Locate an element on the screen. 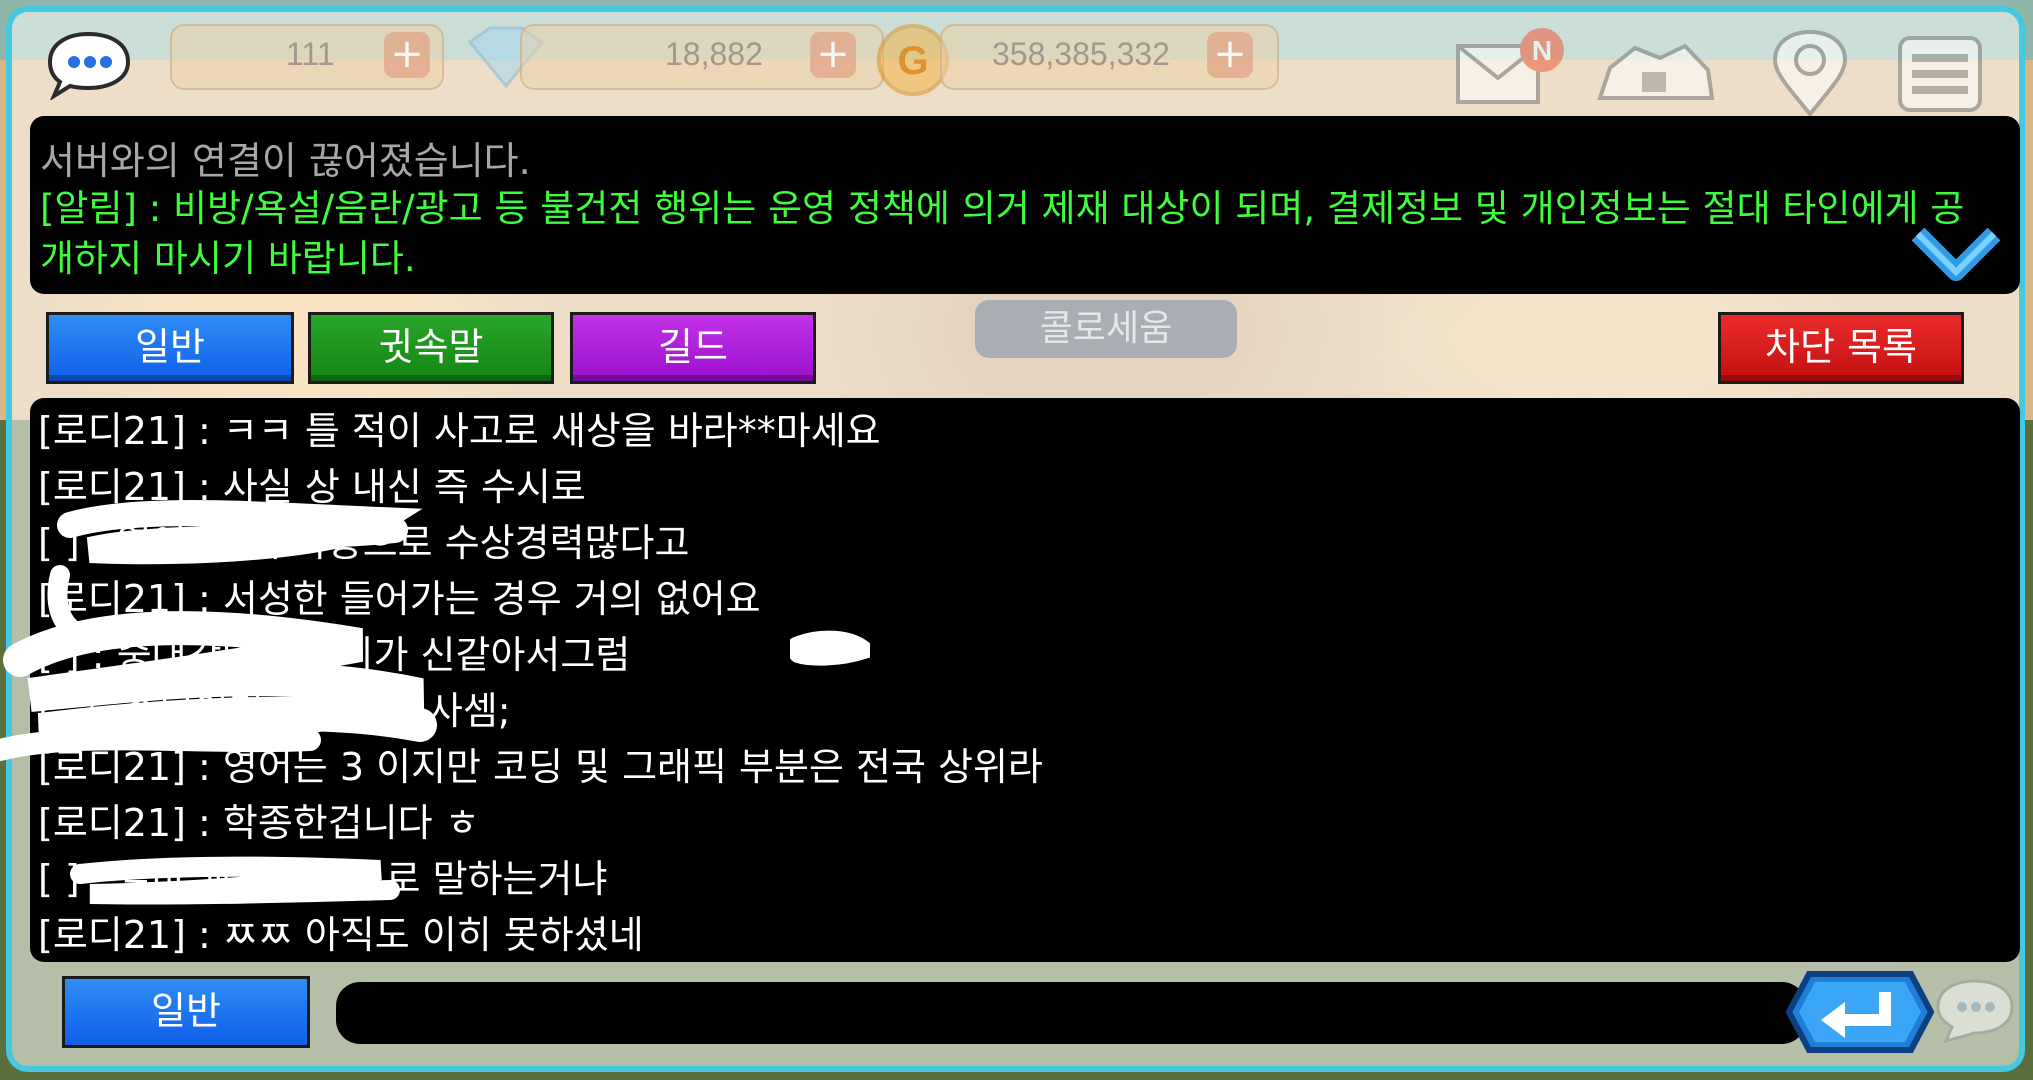  resource-3-value: 358,385,332 is located at coordinates (1081, 54).